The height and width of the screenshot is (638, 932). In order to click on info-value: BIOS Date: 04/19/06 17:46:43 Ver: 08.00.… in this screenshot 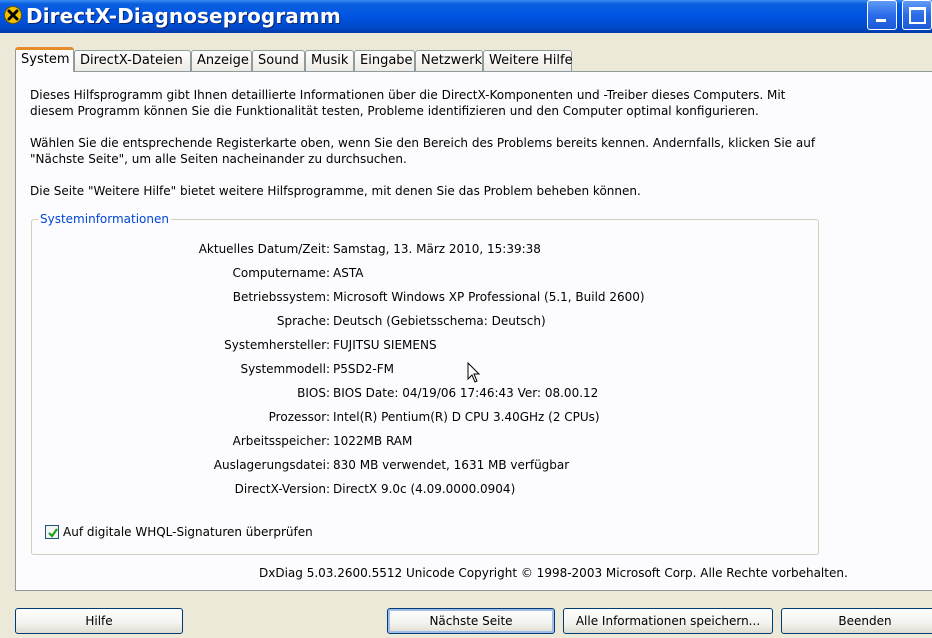, I will do `click(466, 393)`.